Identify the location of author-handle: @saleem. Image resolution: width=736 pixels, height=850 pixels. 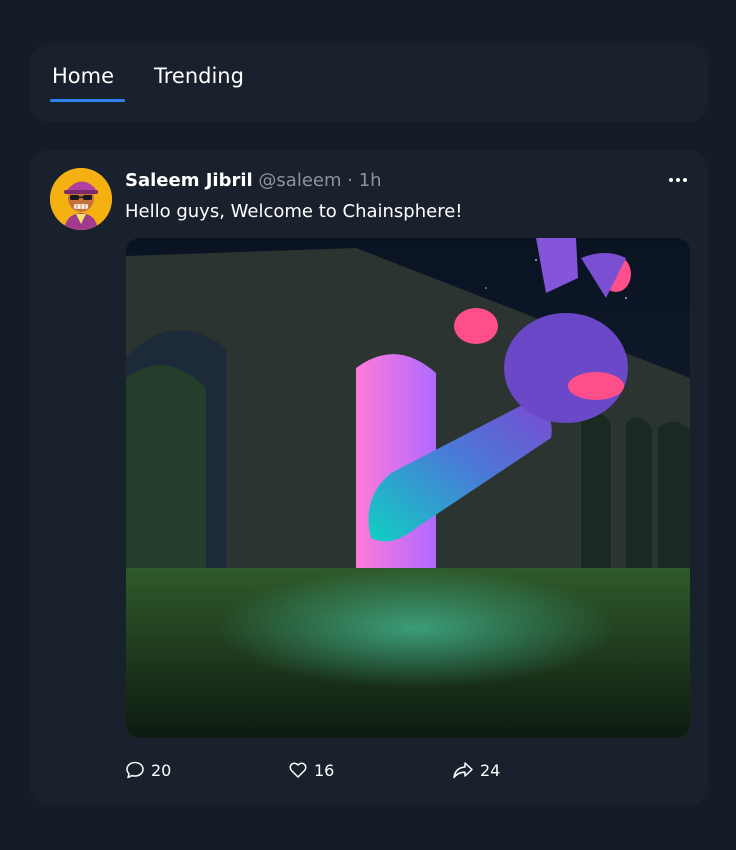
(299, 180).